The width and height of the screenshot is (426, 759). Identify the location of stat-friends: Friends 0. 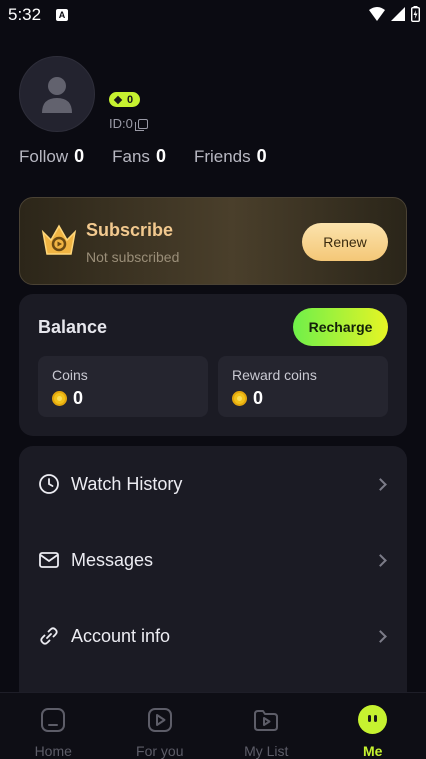
(230, 156).